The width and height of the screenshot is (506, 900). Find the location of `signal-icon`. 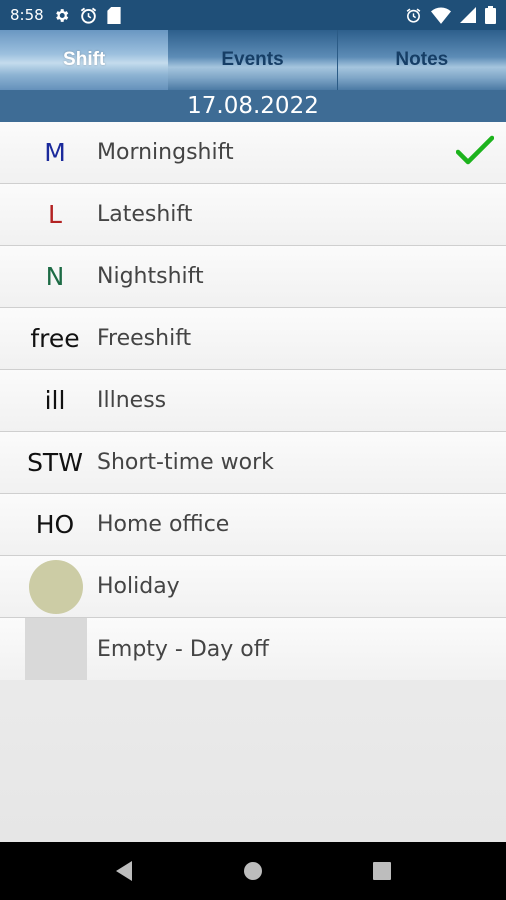

signal-icon is located at coordinates (468, 15).